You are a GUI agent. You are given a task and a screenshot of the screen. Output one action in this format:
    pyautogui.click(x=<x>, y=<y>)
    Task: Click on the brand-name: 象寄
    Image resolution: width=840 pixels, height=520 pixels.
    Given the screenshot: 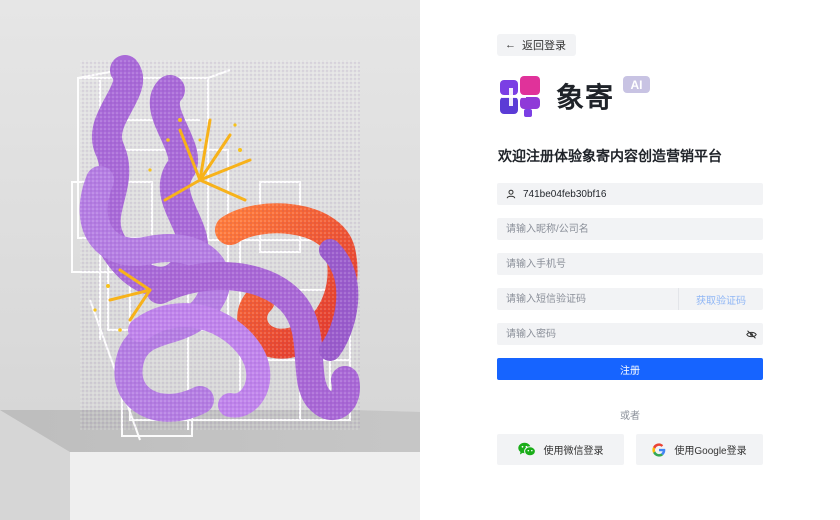 What is the action you would take?
    pyautogui.click(x=585, y=97)
    